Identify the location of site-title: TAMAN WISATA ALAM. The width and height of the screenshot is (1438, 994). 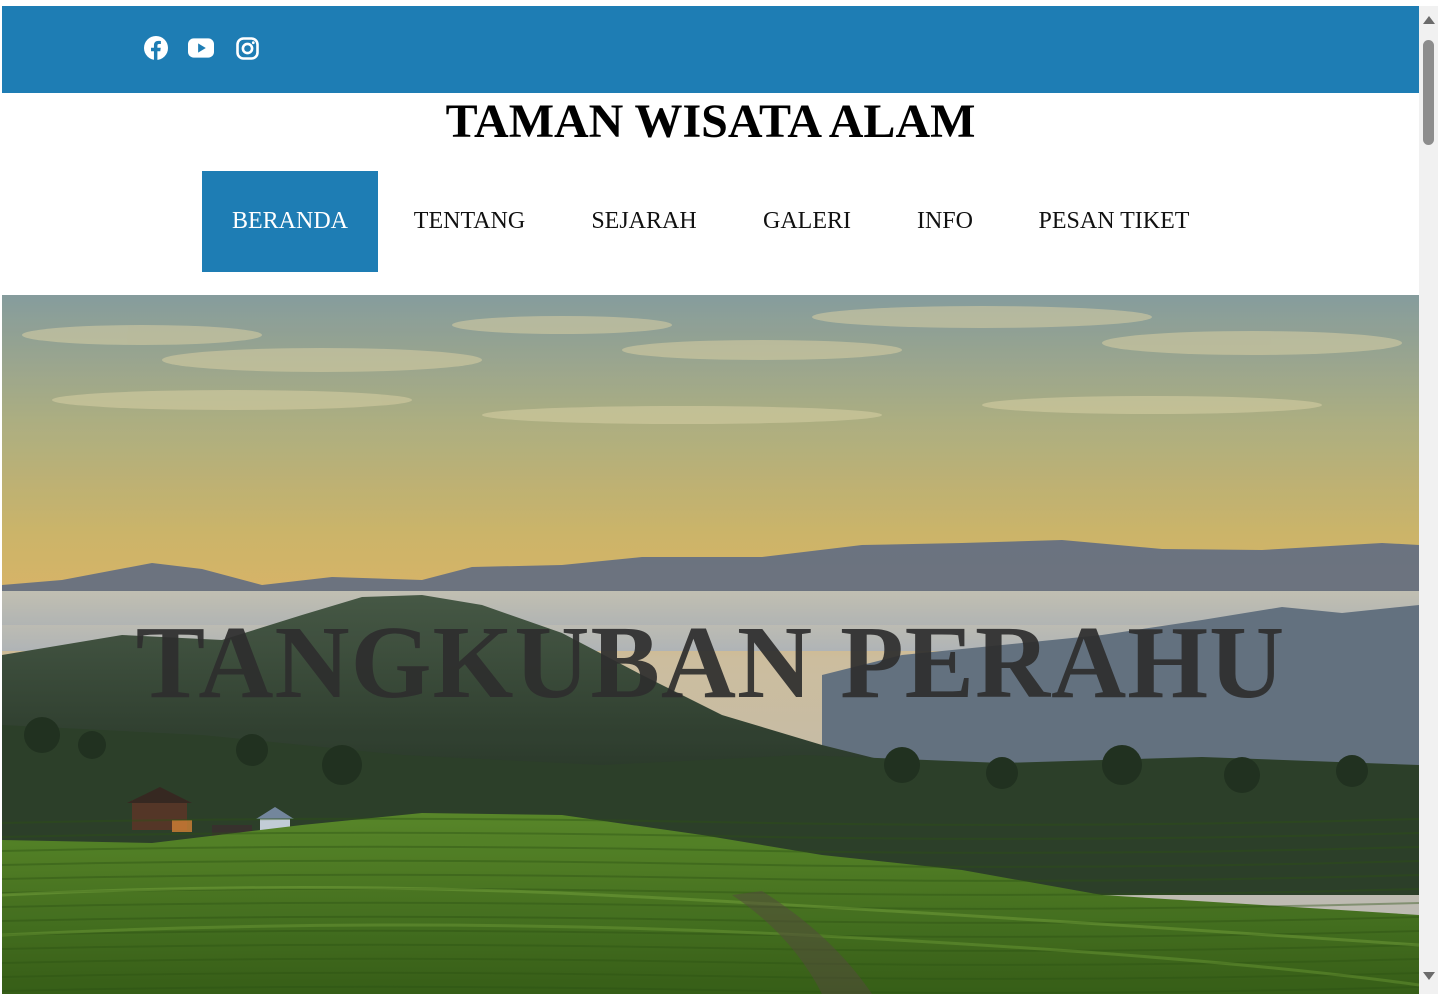
(710, 121).